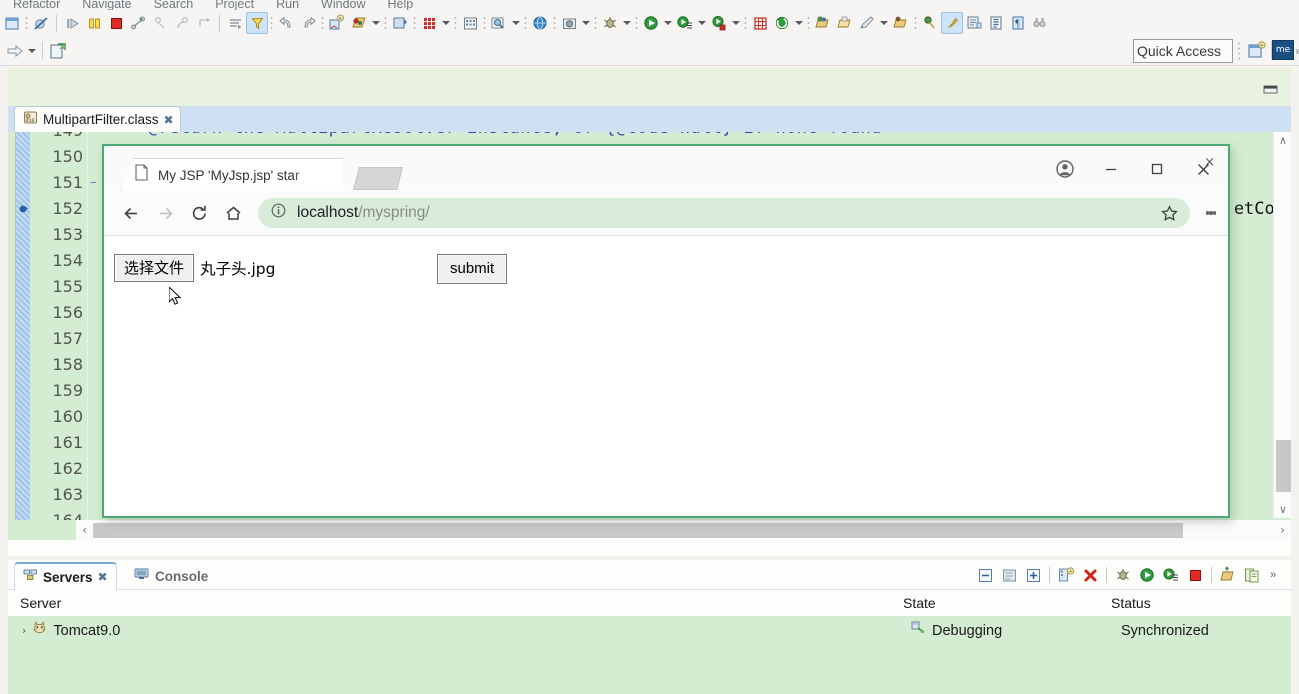 This screenshot has height=694, width=1299. I want to click on grid-dropdown-arrow-icon, so click(446, 23).